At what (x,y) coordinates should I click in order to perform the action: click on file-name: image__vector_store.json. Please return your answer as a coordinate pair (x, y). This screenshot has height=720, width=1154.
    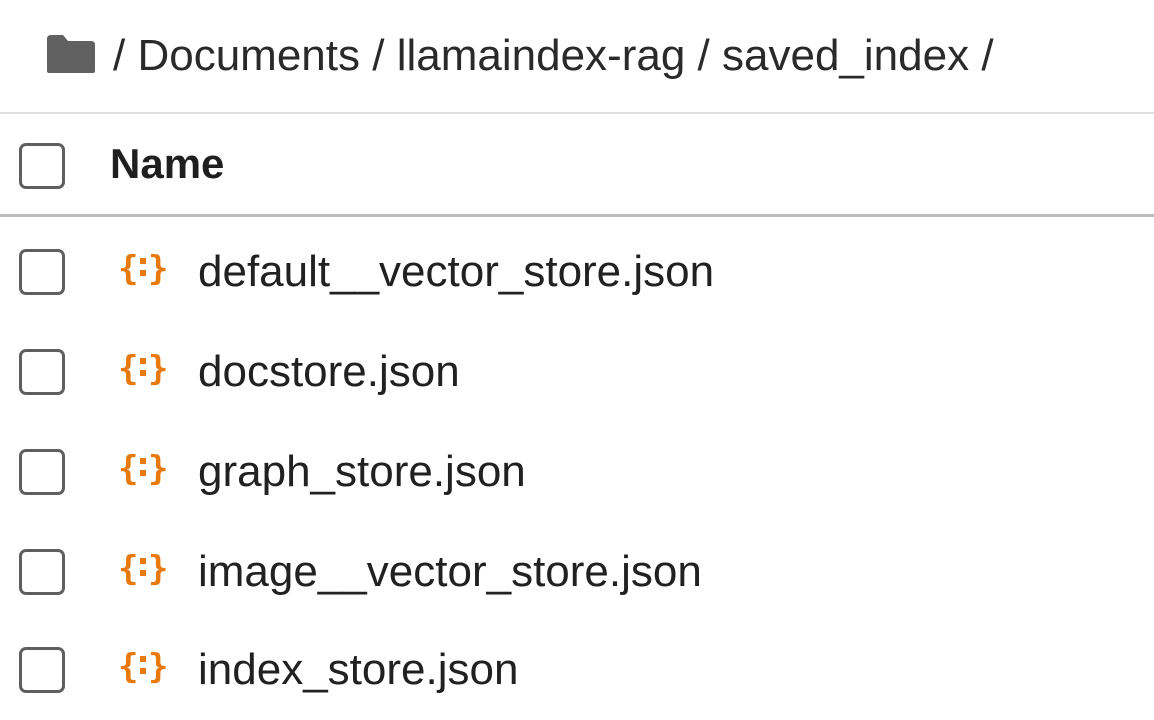
    Looking at the image, I should click on (450, 572).